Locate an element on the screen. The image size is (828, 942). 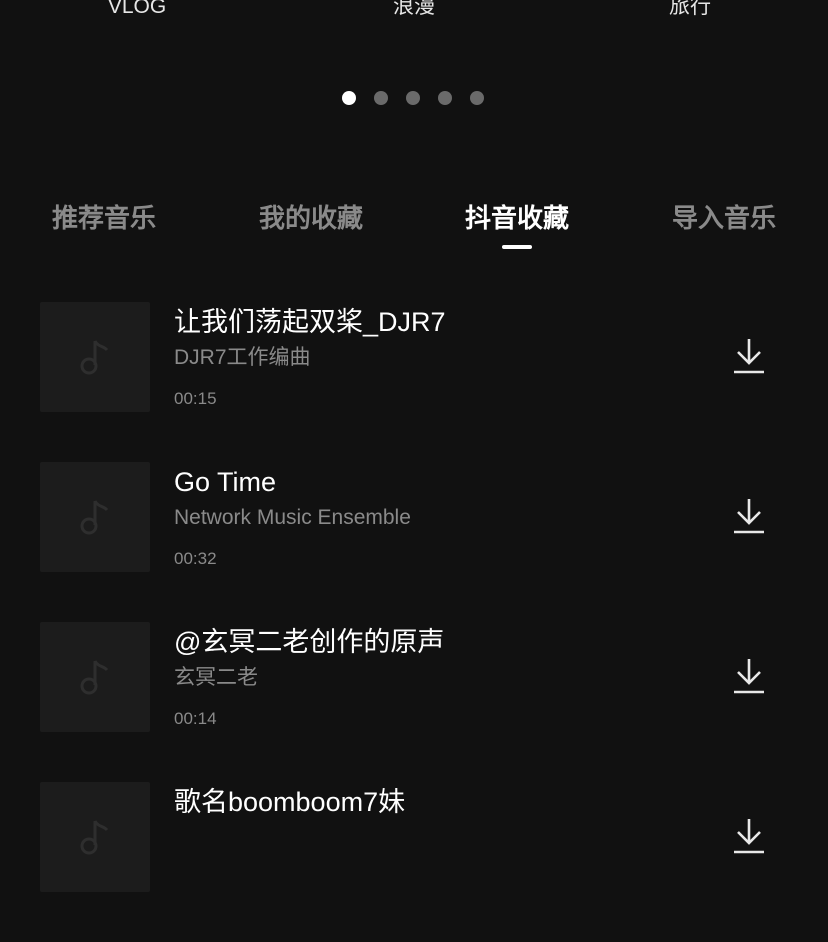
tab-import-music: 导入音乐 is located at coordinates (724, 218).